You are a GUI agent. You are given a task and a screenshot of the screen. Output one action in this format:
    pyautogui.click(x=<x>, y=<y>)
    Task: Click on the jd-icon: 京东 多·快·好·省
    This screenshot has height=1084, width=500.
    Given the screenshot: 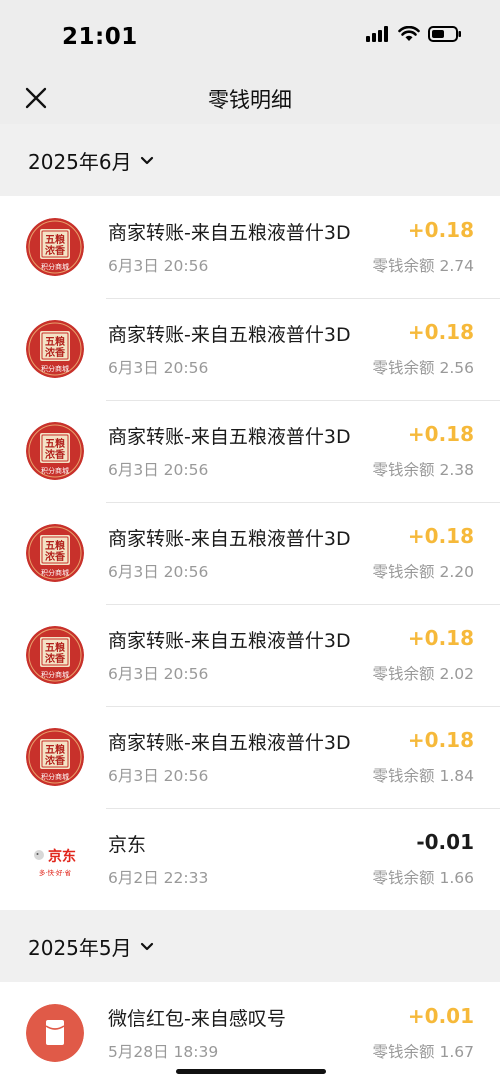 What is the action you would take?
    pyautogui.click(x=55, y=859)
    